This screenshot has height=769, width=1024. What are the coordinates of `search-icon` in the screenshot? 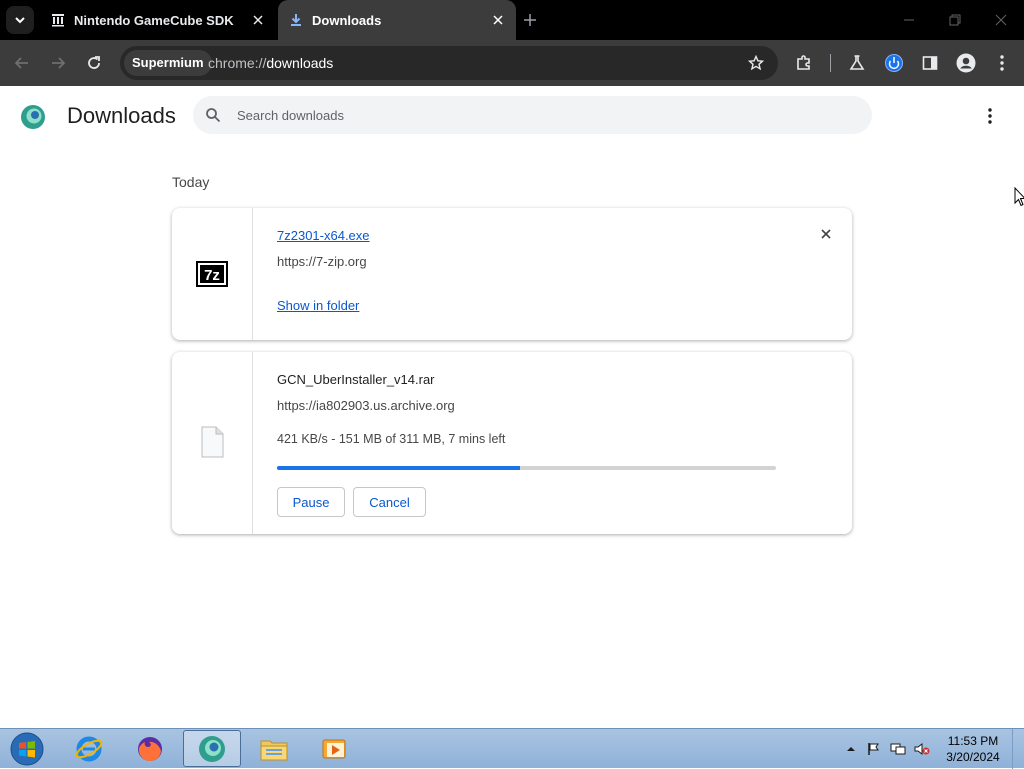 It's located at (213, 115).